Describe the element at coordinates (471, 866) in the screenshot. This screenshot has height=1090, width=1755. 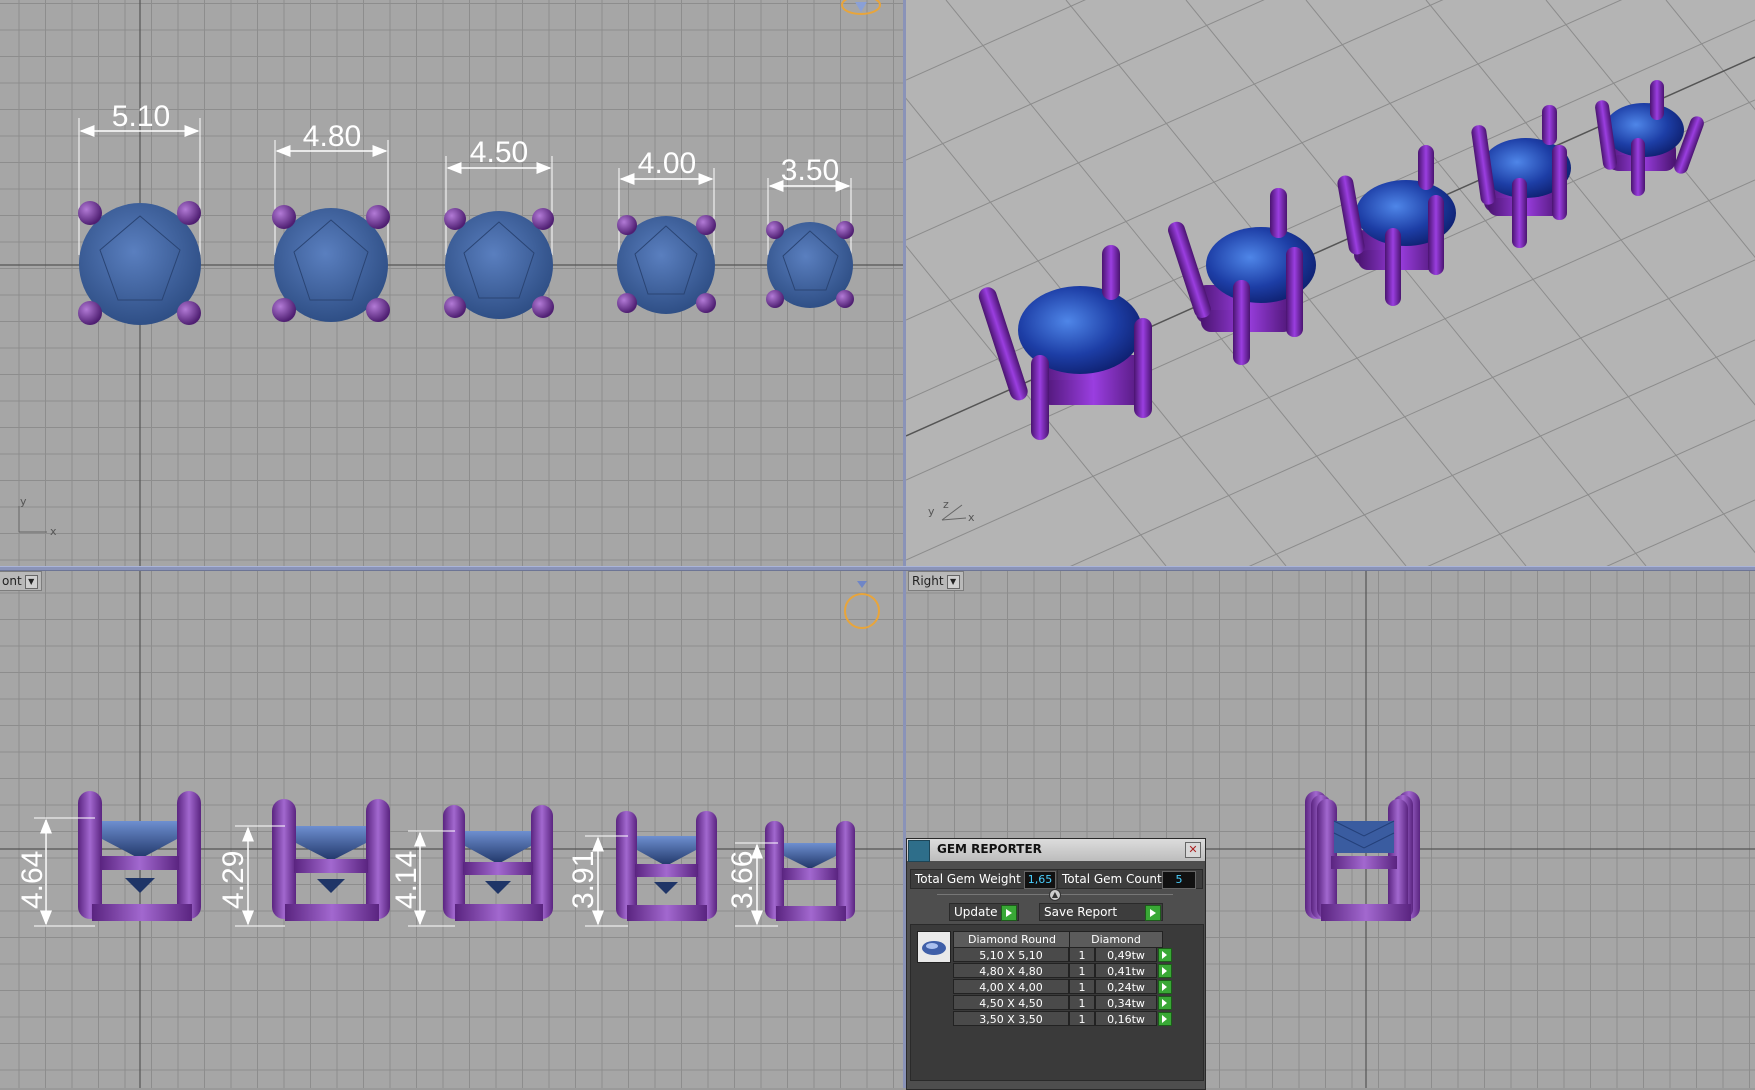
I see `setting-front-3: 4.14` at that location.